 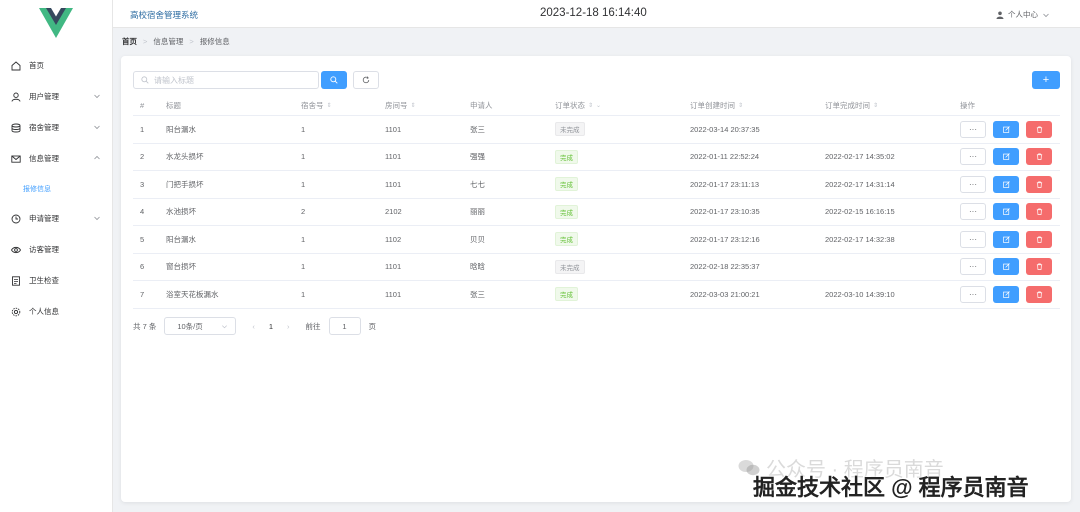 What do you see at coordinates (847, 105) in the screenshot?
I see `column-header-label: 订单完成时间` at bounding box center [847, 105].